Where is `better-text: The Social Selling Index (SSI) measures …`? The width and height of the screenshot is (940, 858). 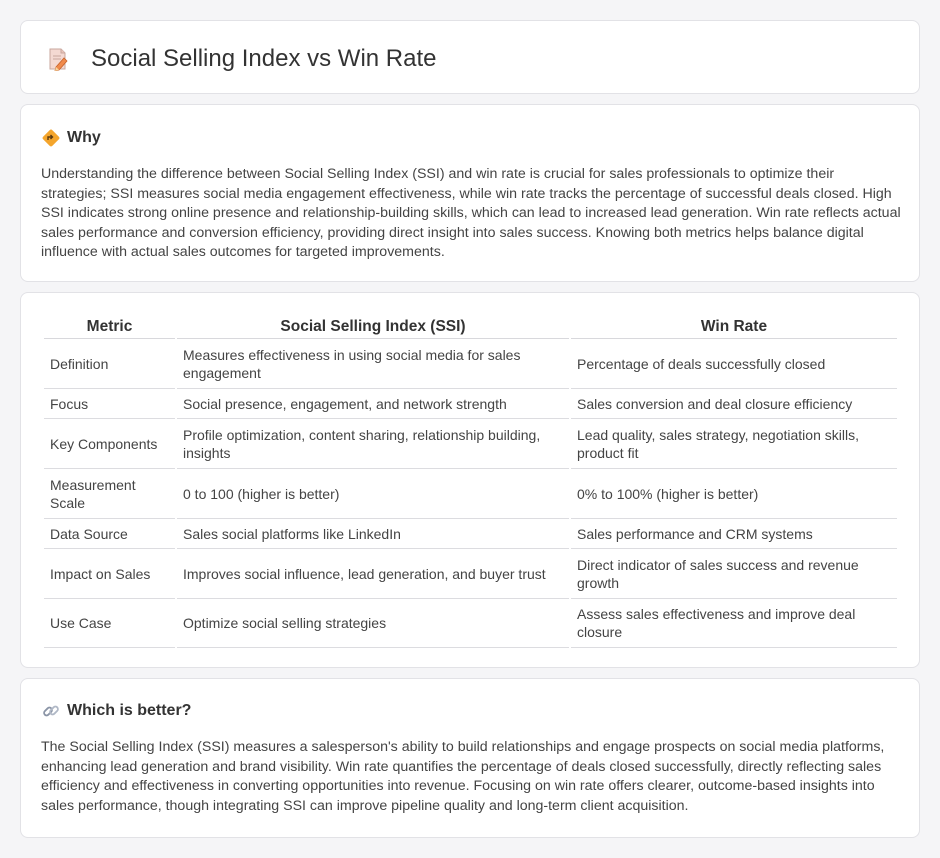
better-text: The Social Selling Index (SSI) measures … is located at coordinates (463, 776).